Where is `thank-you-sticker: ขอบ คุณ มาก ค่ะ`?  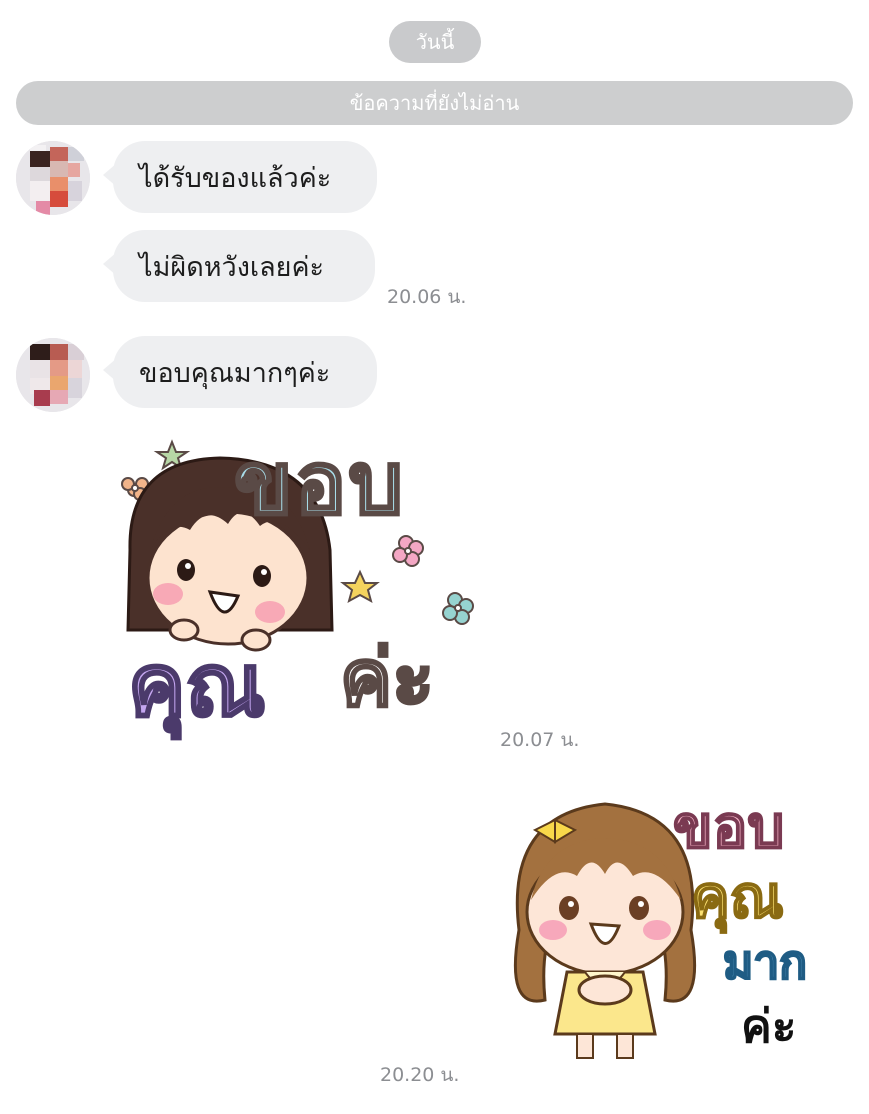 thank-you-sticker: ขอบ คุณ มาก ค่ะ is located at coordinates (675, 930).